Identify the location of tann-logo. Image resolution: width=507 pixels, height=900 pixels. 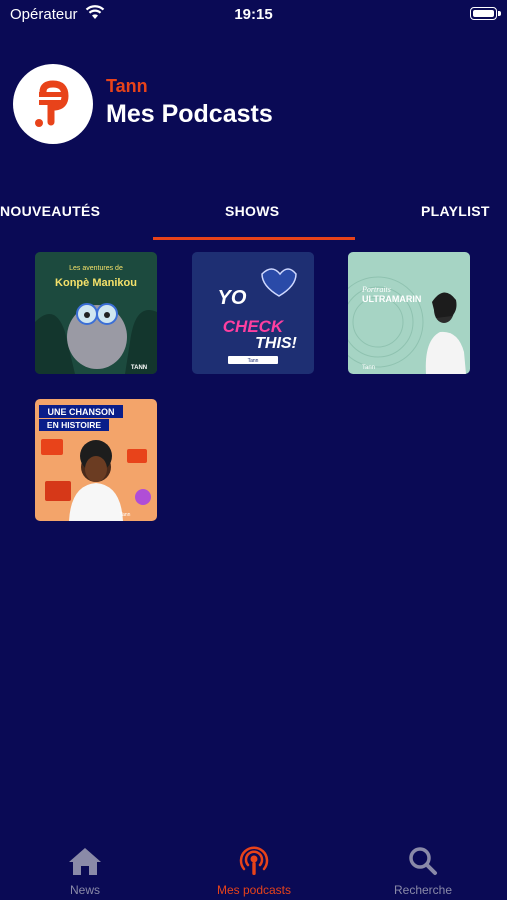
(53, 104).